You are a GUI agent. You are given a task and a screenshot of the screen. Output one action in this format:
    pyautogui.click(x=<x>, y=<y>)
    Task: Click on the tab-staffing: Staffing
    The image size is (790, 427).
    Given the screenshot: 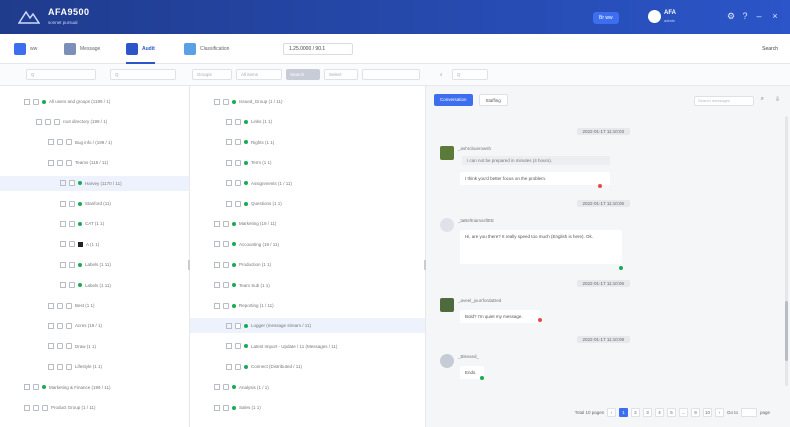 What is the action you would take?
    pyautogui.click(x=493, y=100)
    